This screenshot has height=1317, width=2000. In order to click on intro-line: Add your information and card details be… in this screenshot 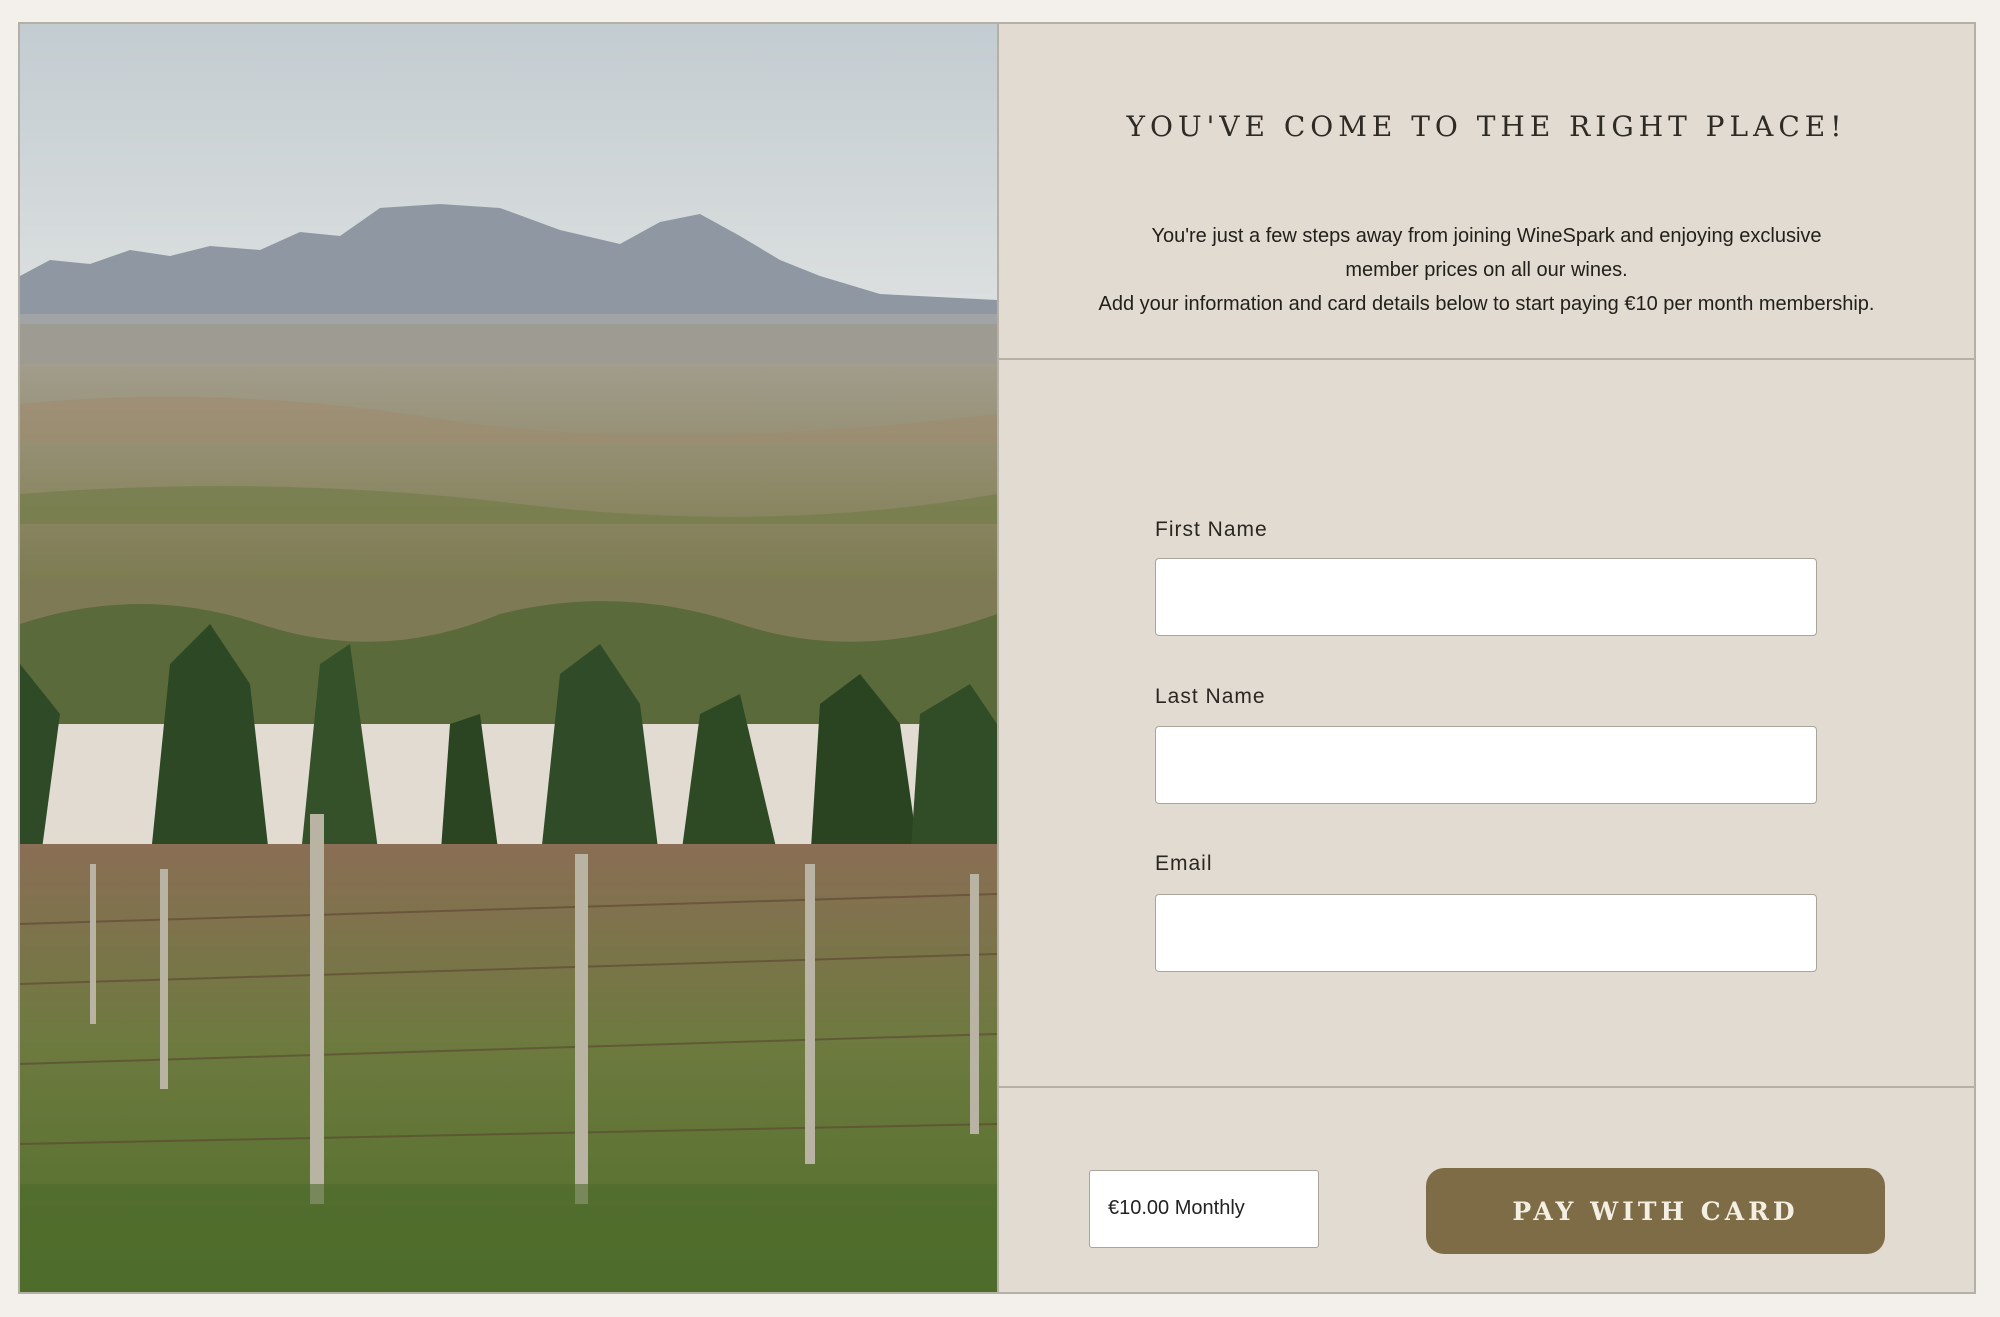, I will do `click(1486, 304)`.